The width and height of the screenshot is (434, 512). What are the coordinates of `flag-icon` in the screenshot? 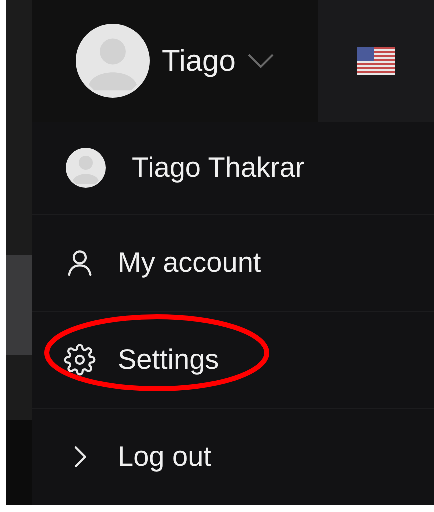 It's located at (376, 61).